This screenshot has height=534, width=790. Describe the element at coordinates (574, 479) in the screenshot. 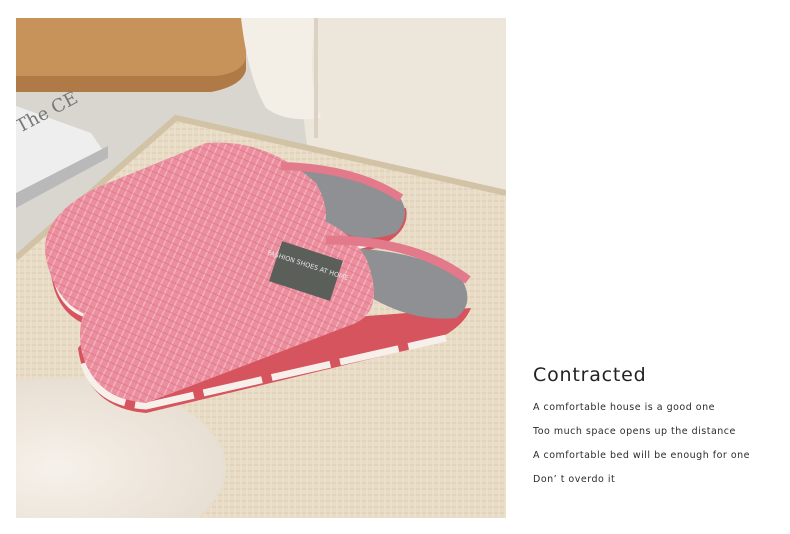

I see `copy-line: Don’ t overdo it` at that location.